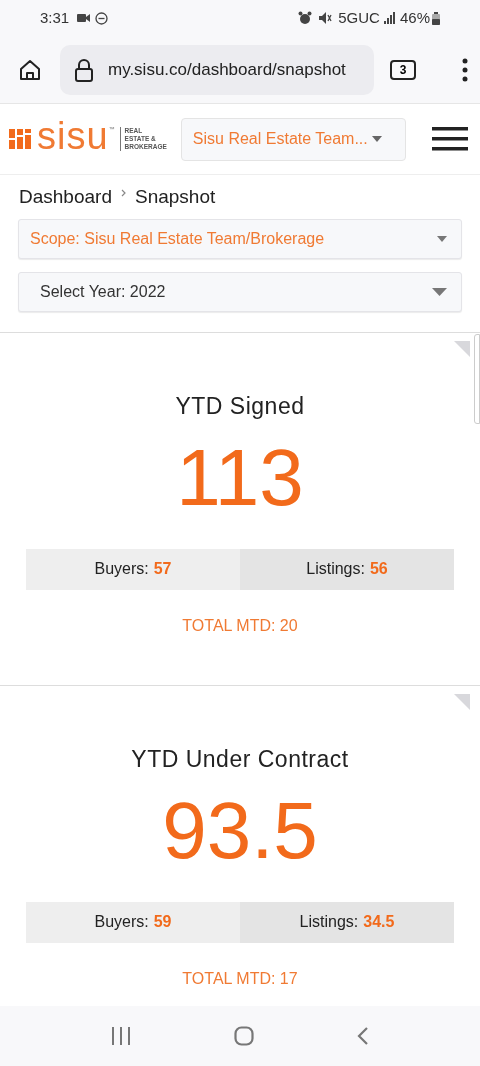 The width and height of the screenshot is (480, 1066). I want to click on total-mtd: TOTAL MTD: 20, so click(240, 625).